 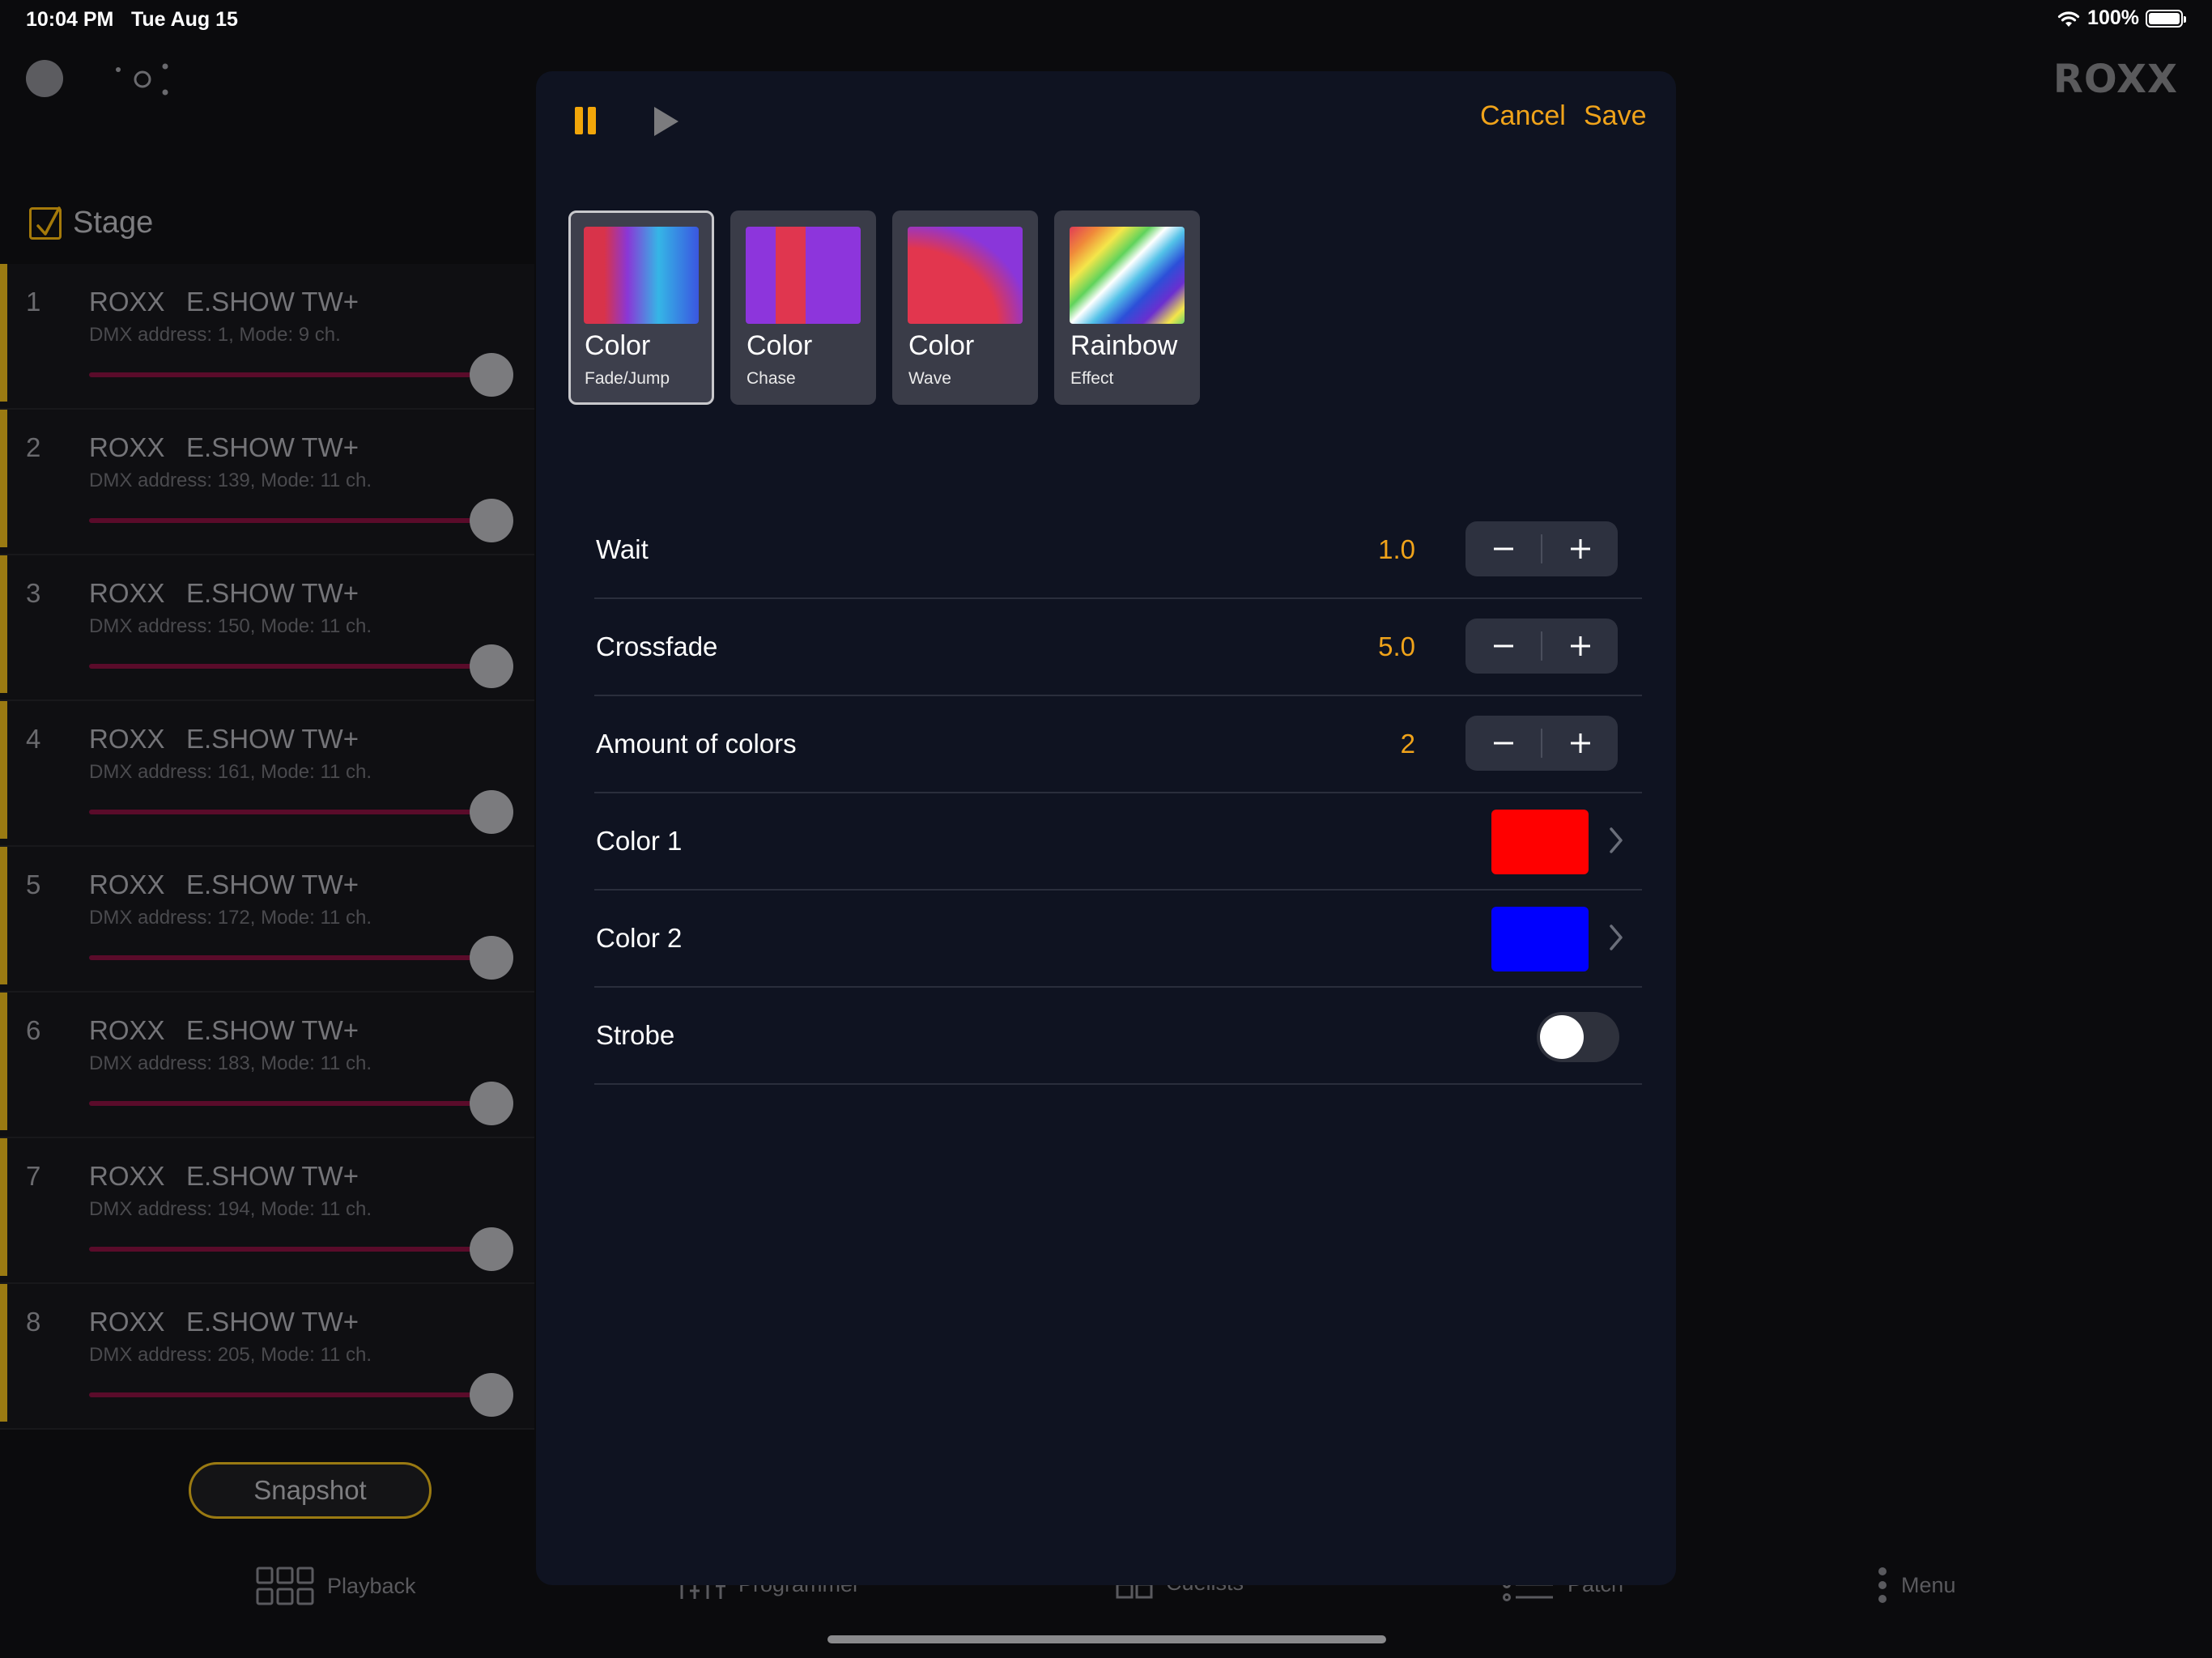 I want to click on fixture-number: 2, so click(x=33, y=447).